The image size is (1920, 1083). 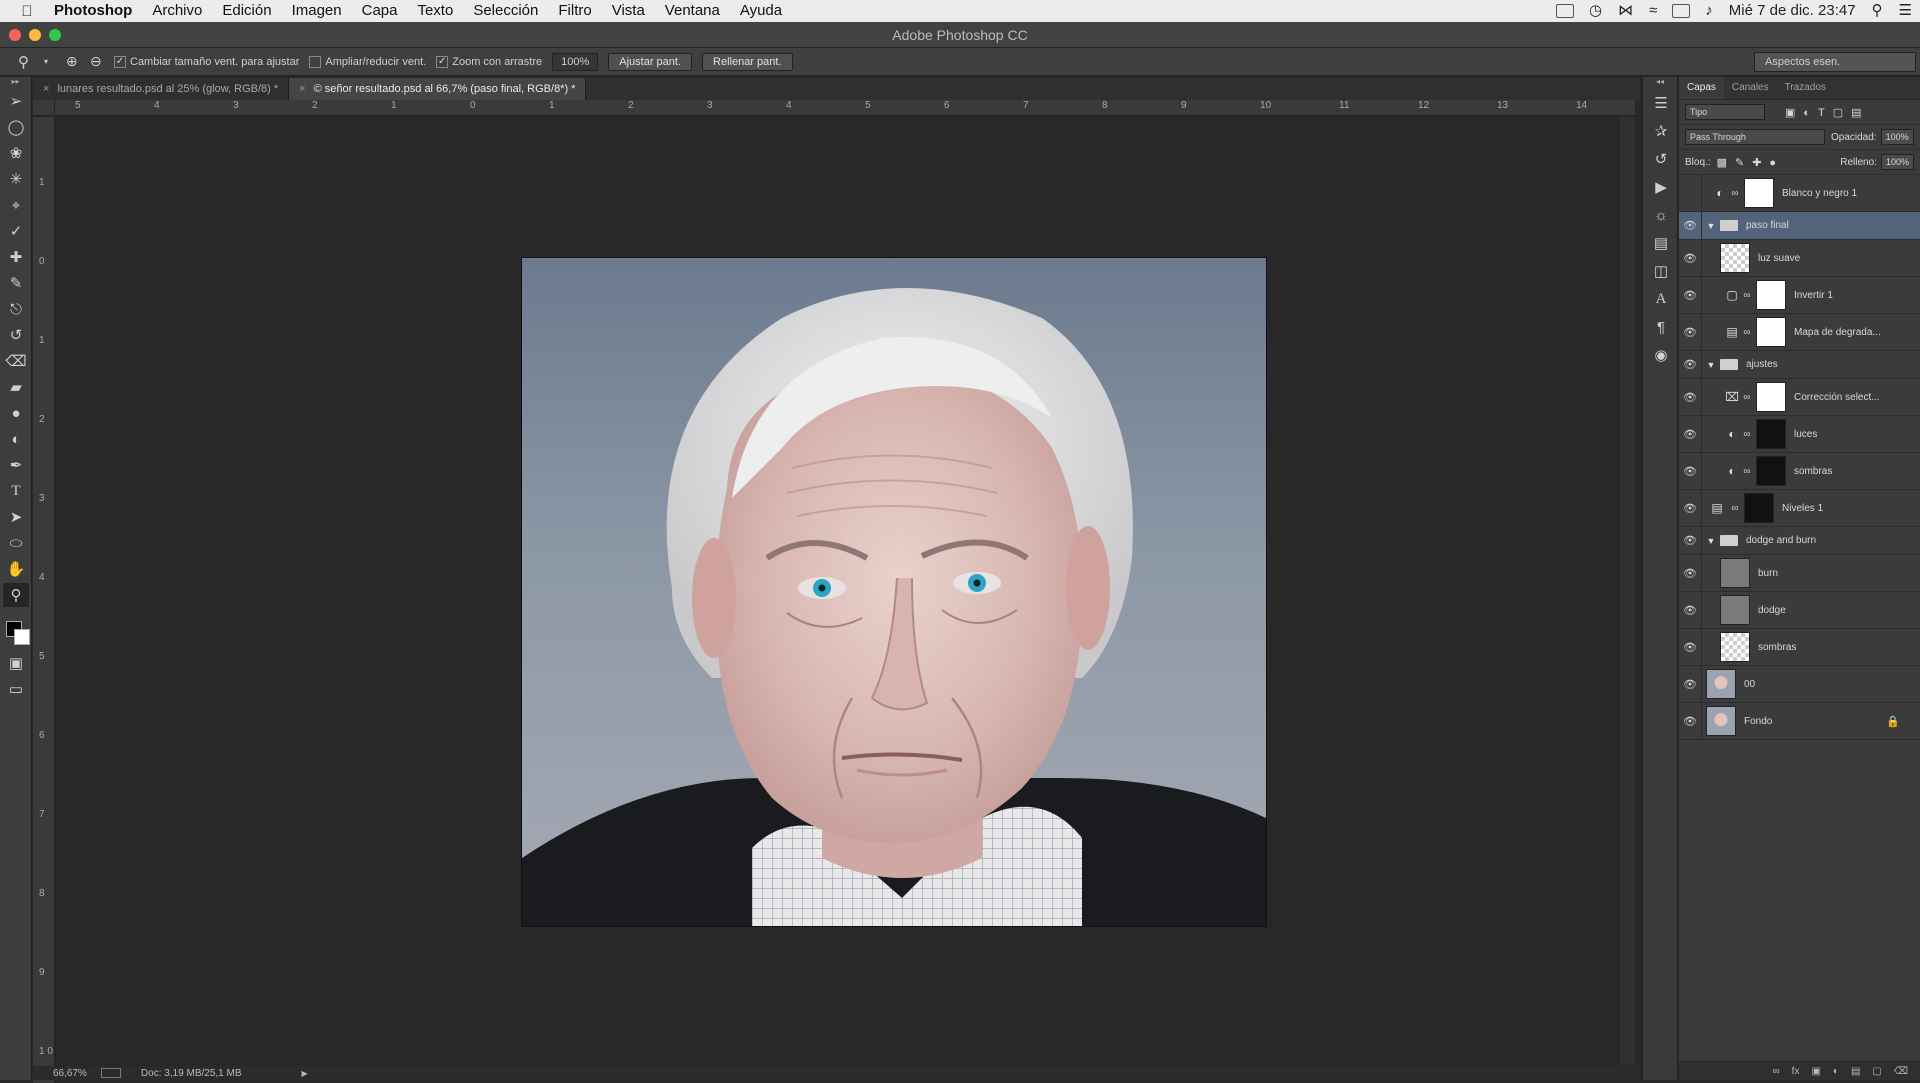 What do you see at coordinates (1661, 131) in the screenshot?
I see `brush-presets-icon: ✰` at bounding box center [1661, 131].